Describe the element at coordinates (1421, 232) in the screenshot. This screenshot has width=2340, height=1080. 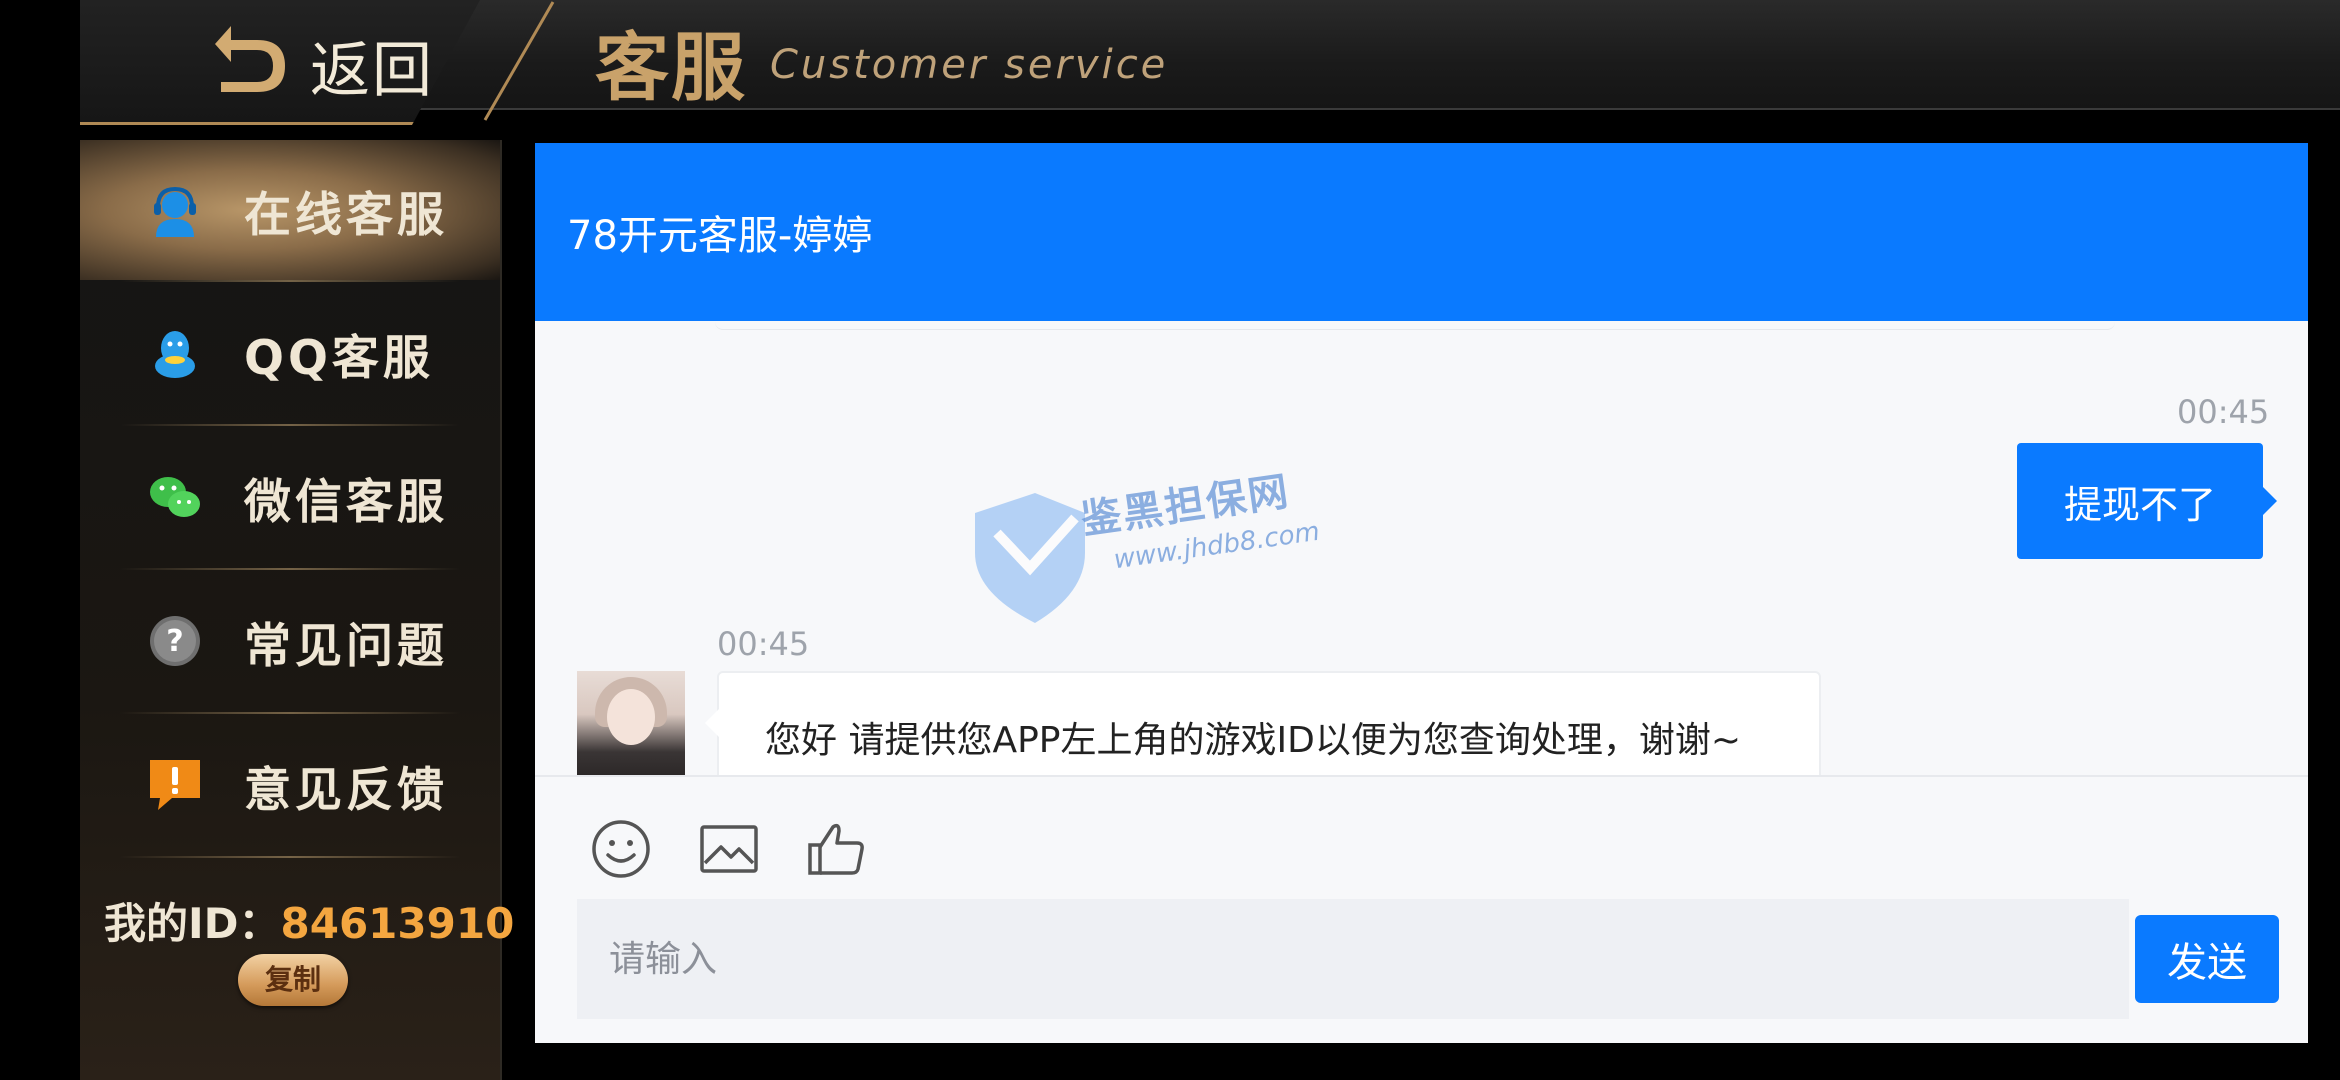
I see `chat-header: 78开元客服-婷婷` at that location.